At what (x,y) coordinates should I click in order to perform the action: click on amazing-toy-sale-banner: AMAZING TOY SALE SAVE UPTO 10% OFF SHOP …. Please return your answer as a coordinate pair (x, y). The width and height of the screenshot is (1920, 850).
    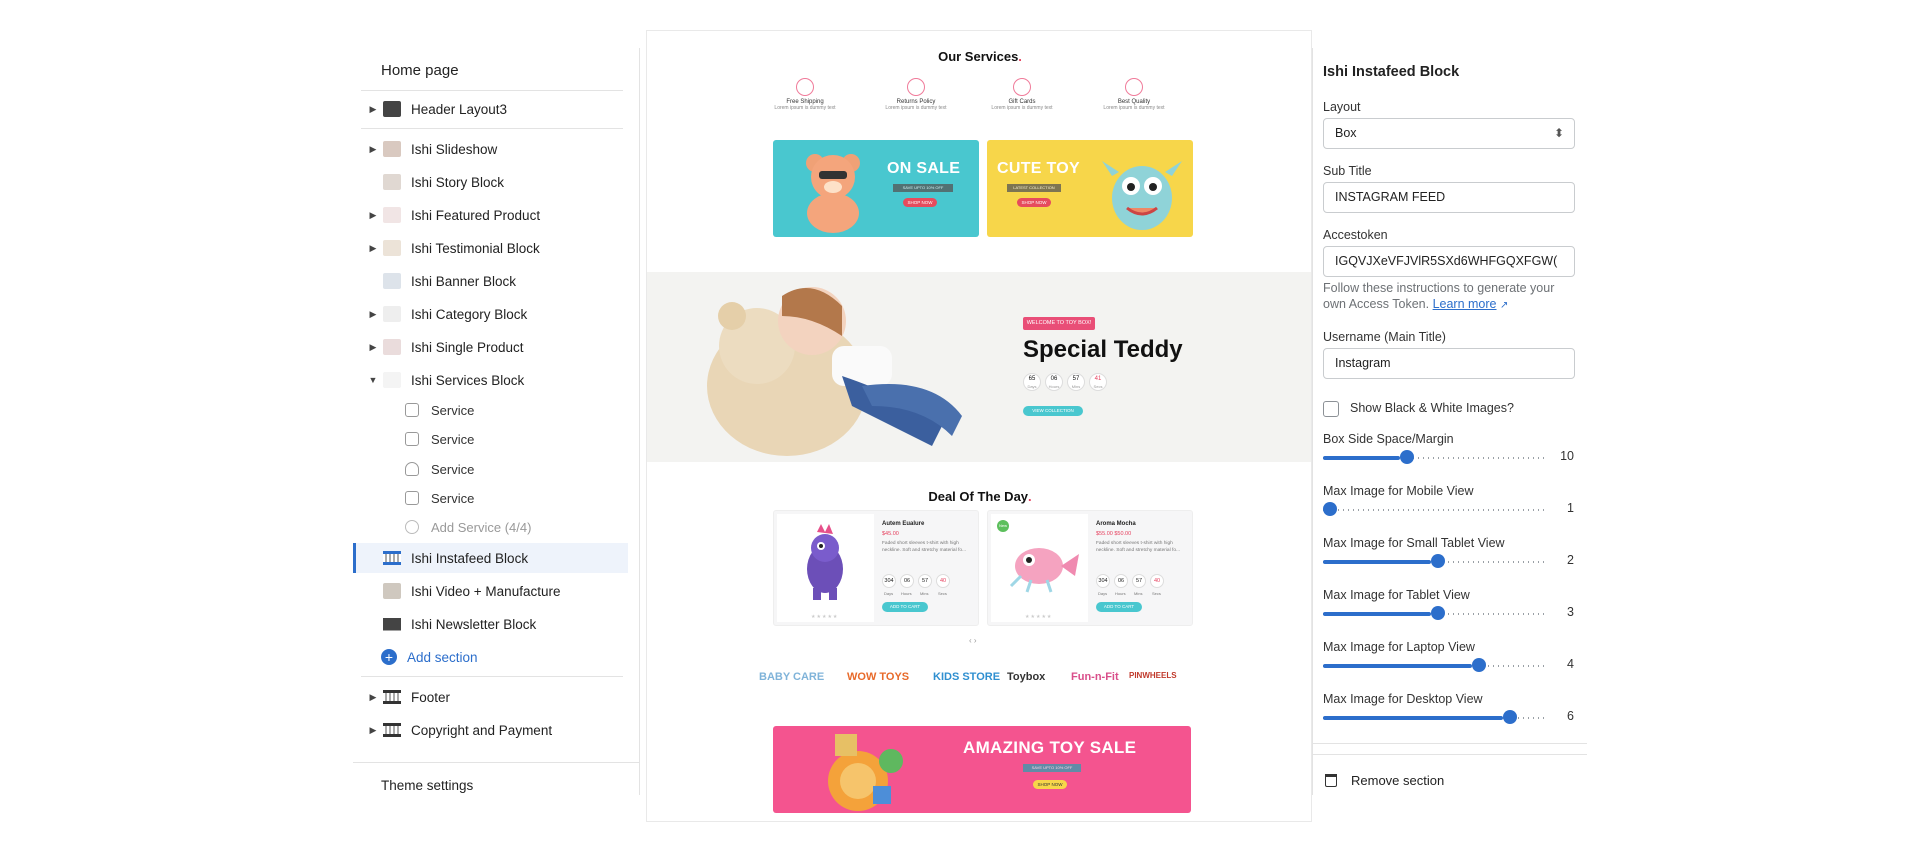
    Looking at the image, I should click on (982, 769).